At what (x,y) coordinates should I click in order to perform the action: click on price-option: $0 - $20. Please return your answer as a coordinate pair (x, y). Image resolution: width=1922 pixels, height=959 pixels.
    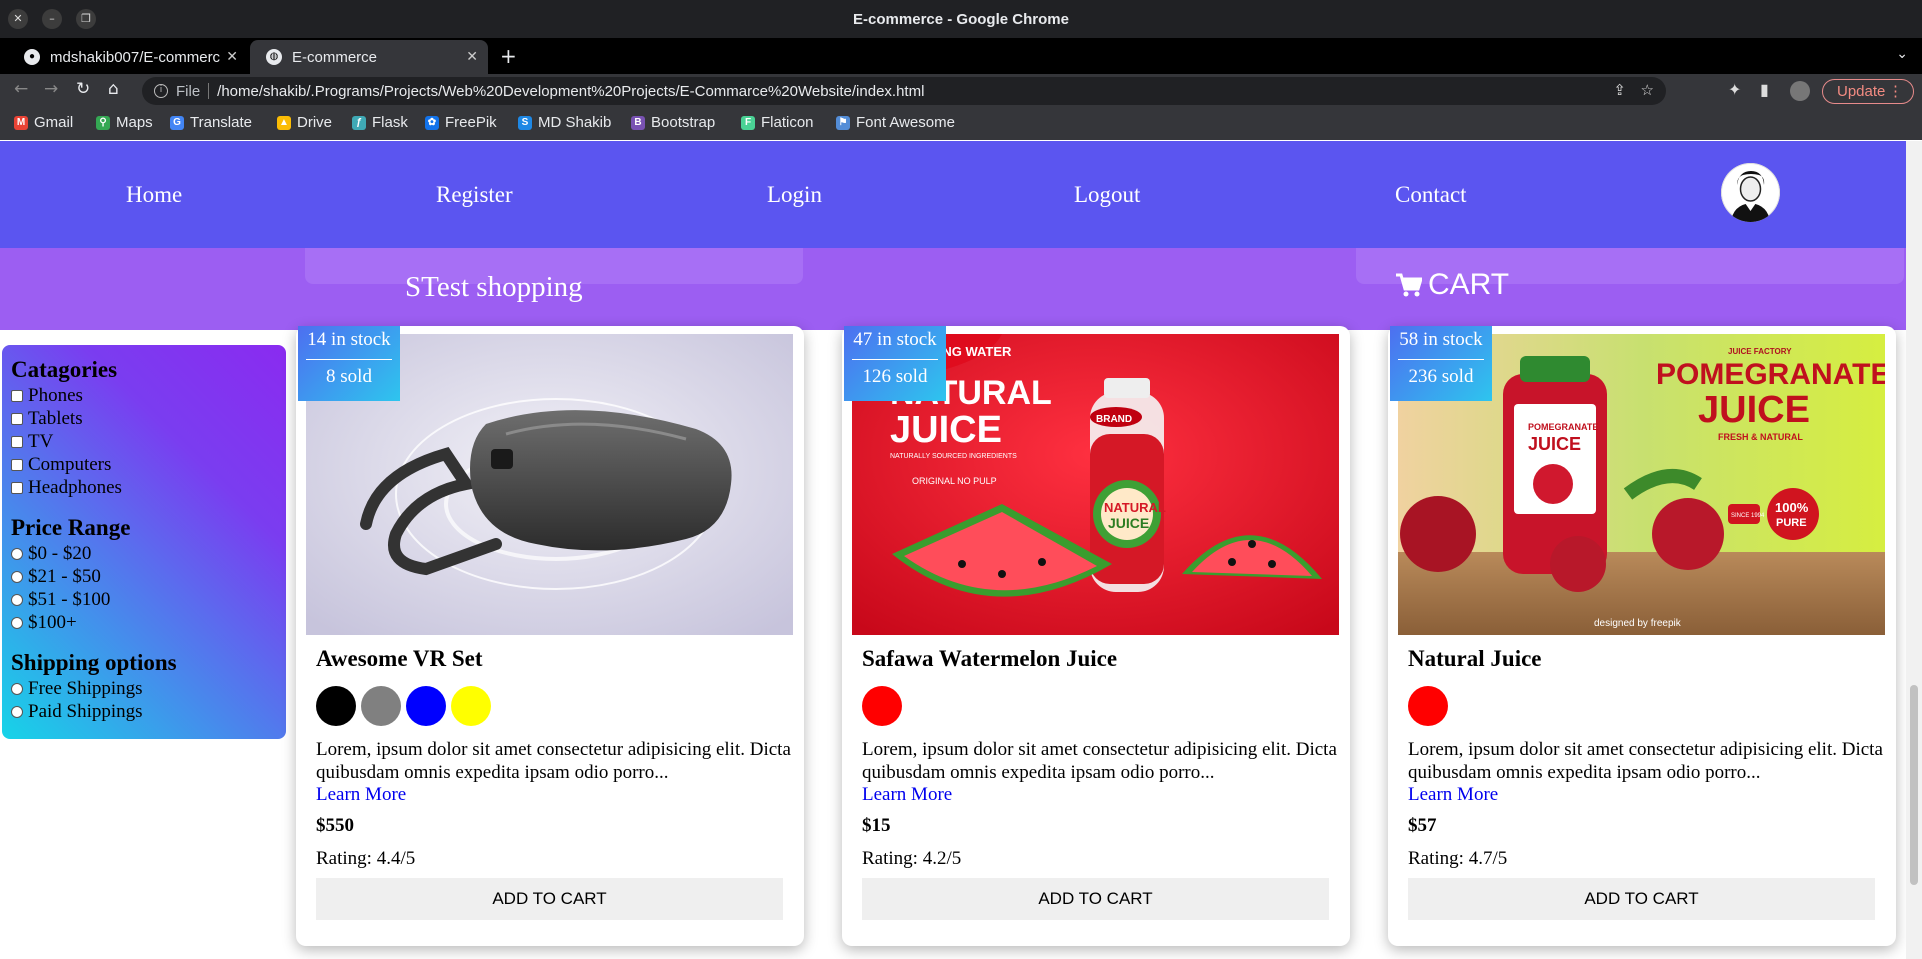
    Looking at the image, I should click on (144, 553).